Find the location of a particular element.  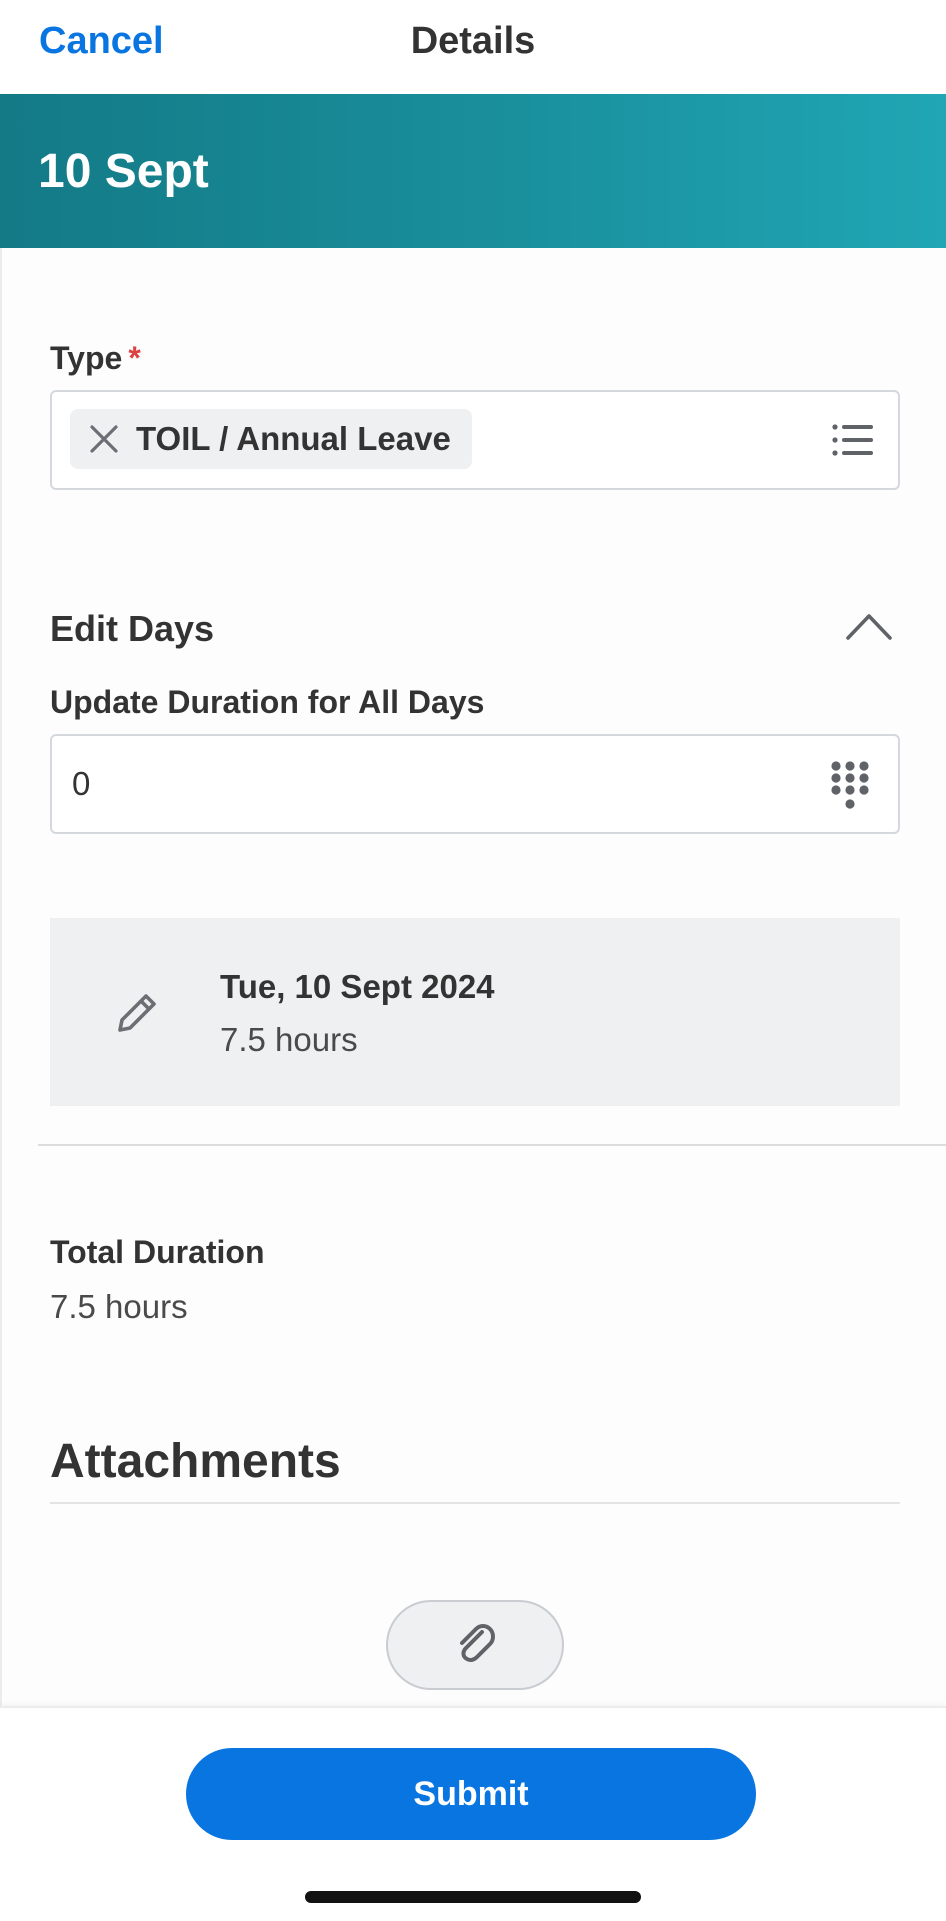

day-hours: 7.5 hours is located at coordinates (289, 1039).